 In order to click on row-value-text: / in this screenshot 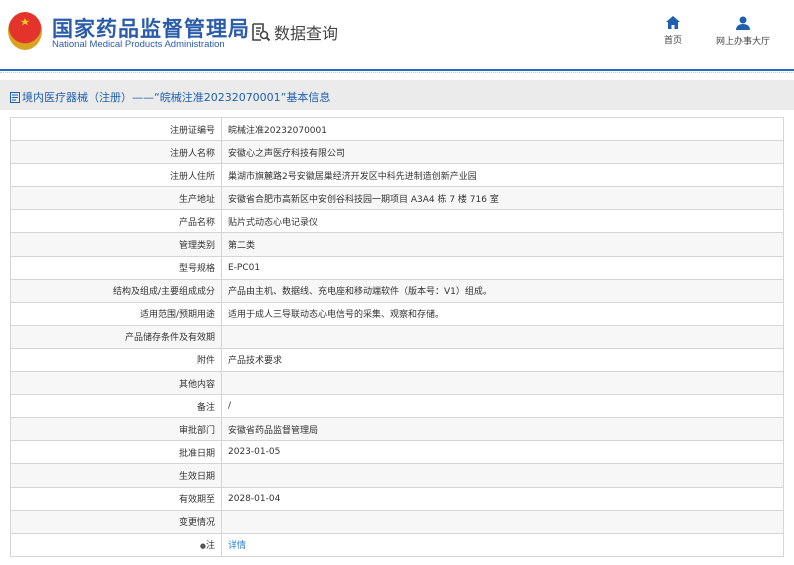, I will do `click(230, 406)`.